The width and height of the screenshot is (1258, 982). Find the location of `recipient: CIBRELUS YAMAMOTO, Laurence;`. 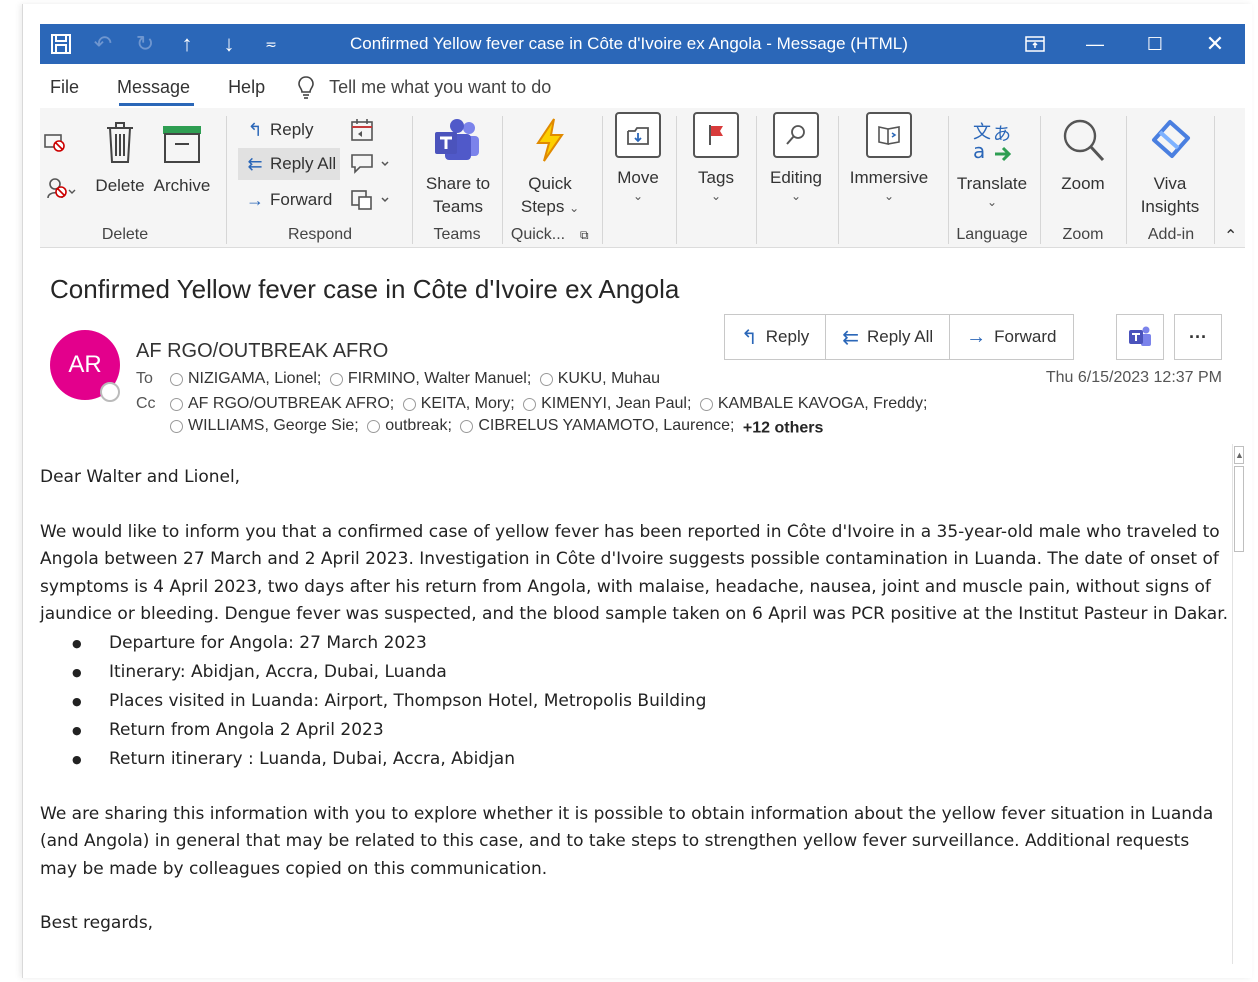

recipient: CIBRELUS YAMAMOTO, Laurence; is located at coordinates (597, 426).